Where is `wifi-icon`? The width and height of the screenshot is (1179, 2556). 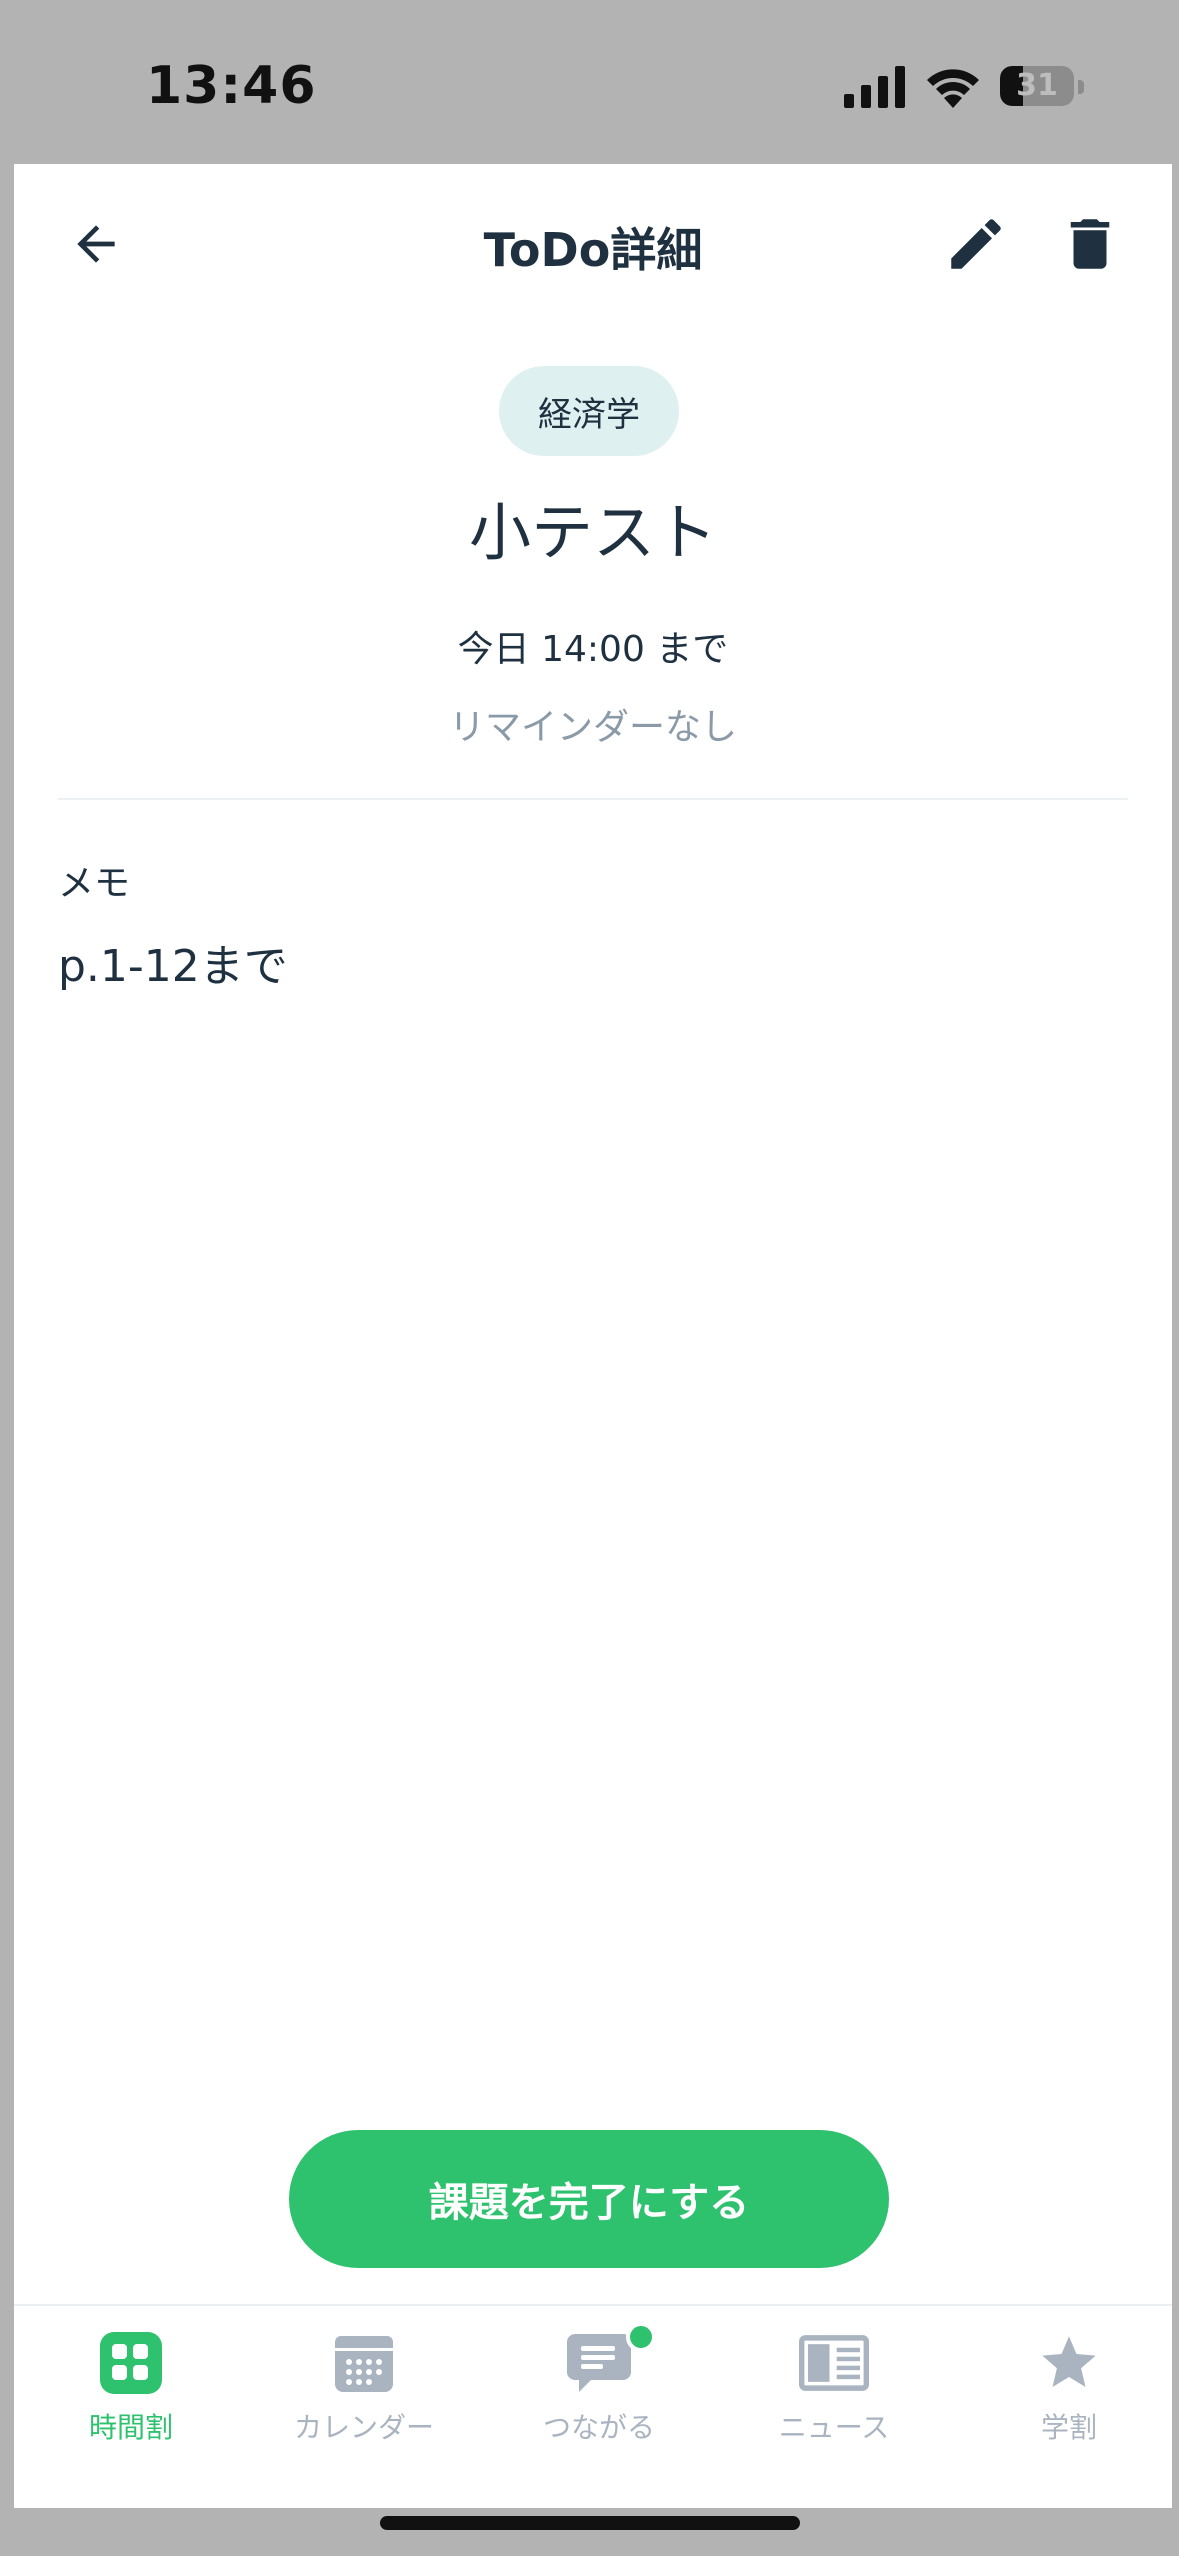 wifi-icon is located at coordinates (953, 88).